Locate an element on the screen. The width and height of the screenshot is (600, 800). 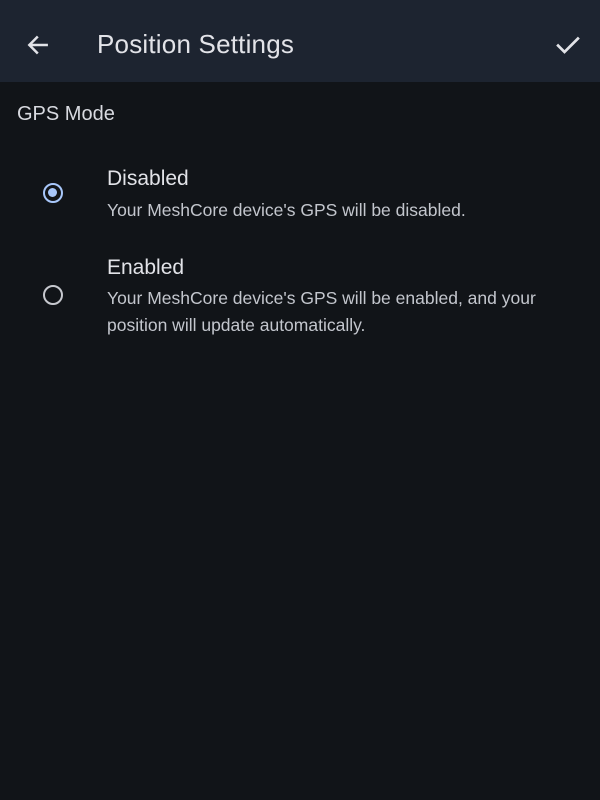
radio-disabled is located at coordinates (53, 193).